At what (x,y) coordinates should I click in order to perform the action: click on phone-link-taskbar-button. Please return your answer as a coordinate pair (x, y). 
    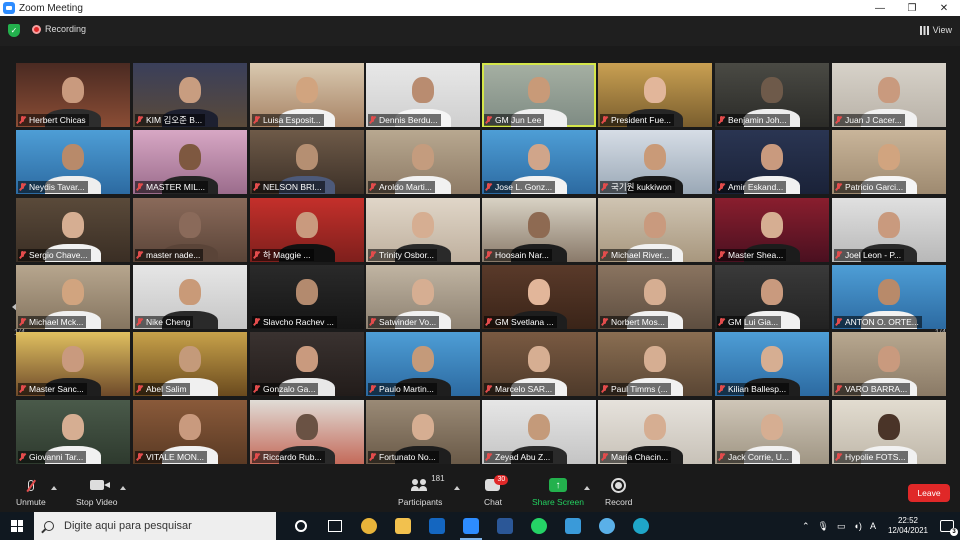
    Looking at the image, I should click on (573, 526).